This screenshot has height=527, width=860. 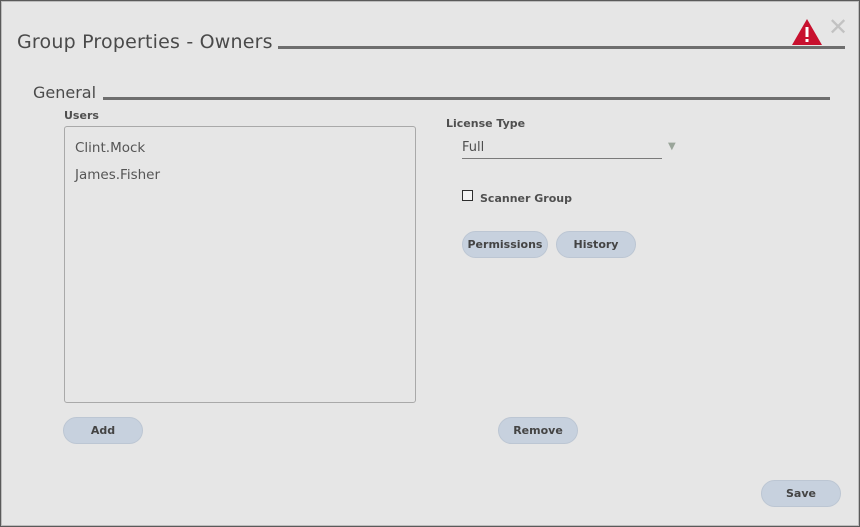 What do you see at coordinates (538, 430) in the screenshot?
I see `remove-button: Remove` at bounding box center [538, 430].